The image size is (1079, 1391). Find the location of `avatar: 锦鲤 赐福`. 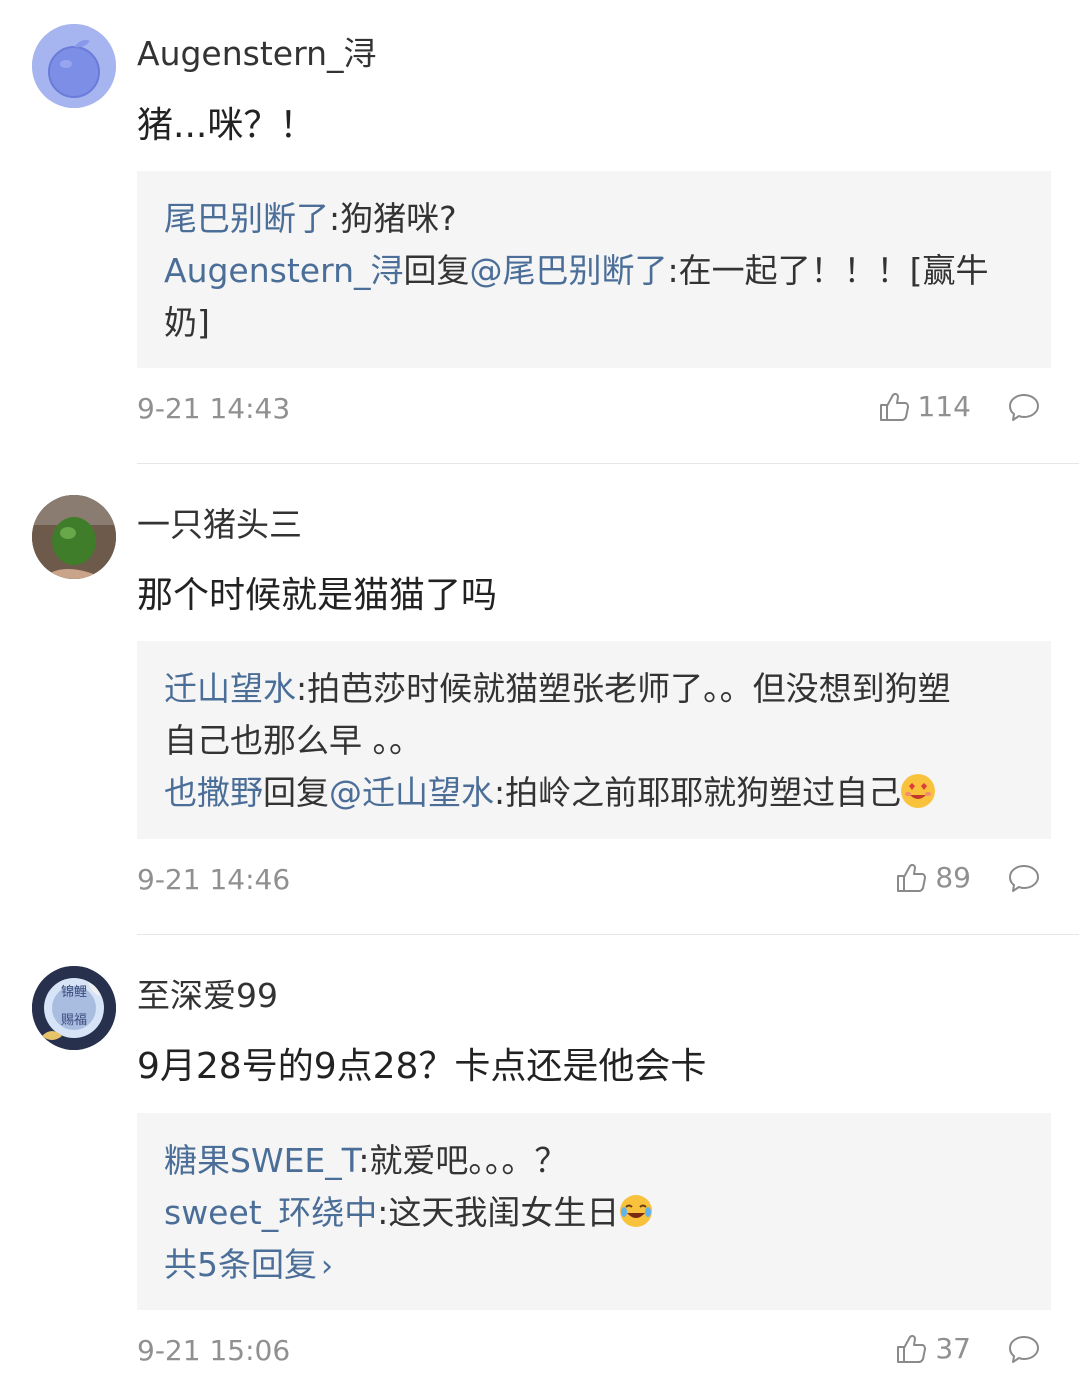

avatar: 锦鲤 赐福 is located at coordinates (74, 1008).